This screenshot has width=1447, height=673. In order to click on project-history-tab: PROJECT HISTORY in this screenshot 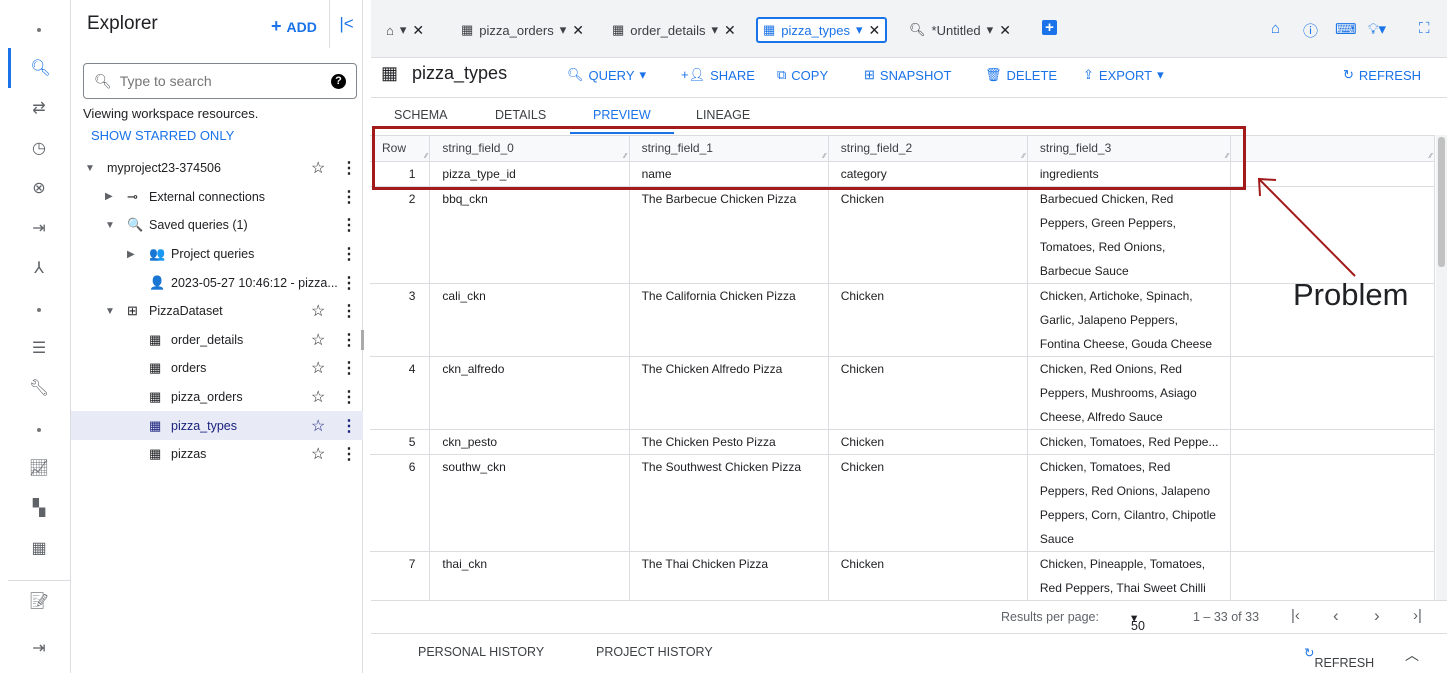, I will do `click(654, 652)`.